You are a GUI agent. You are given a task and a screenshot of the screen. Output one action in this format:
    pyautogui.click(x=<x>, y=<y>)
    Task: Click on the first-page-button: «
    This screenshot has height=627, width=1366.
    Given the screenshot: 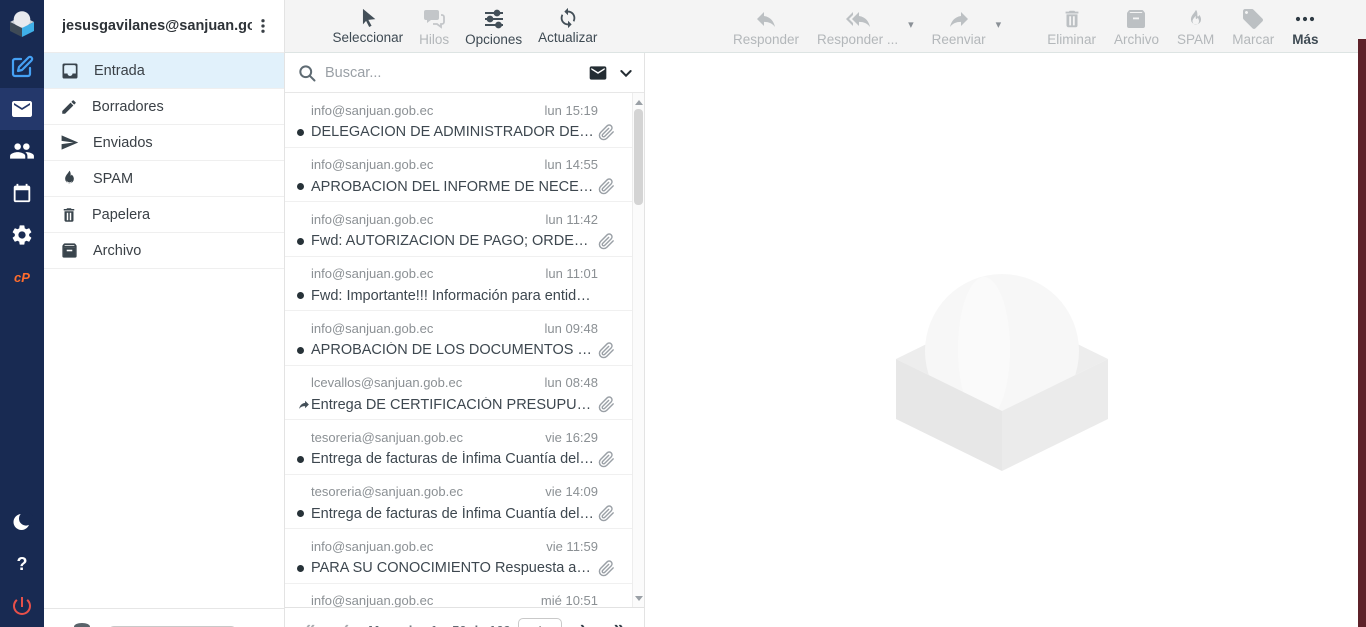 What is the action you would take?
    pyautogui.click(x=310, y=623)
    